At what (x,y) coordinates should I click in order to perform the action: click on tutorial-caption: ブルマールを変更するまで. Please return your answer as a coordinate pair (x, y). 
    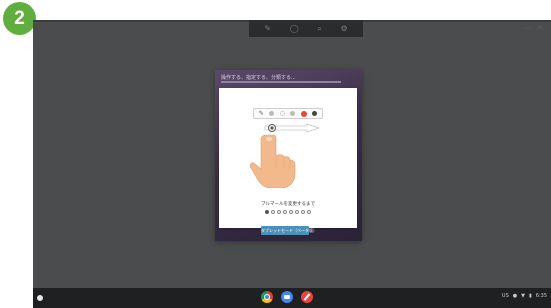
    Looking at the image, I should click on (288, 204).